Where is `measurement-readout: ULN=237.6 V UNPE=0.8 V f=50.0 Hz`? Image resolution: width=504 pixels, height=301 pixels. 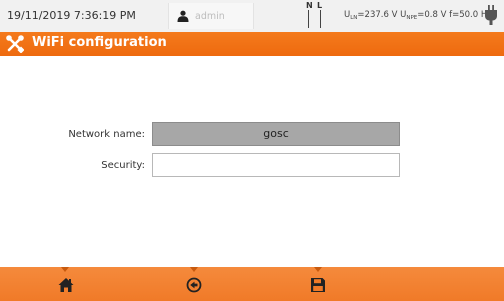 measurement-readout: ULN=237.6 V UNPE=0.8 V f=50.0 Hz is located at coordinates (418, 15).